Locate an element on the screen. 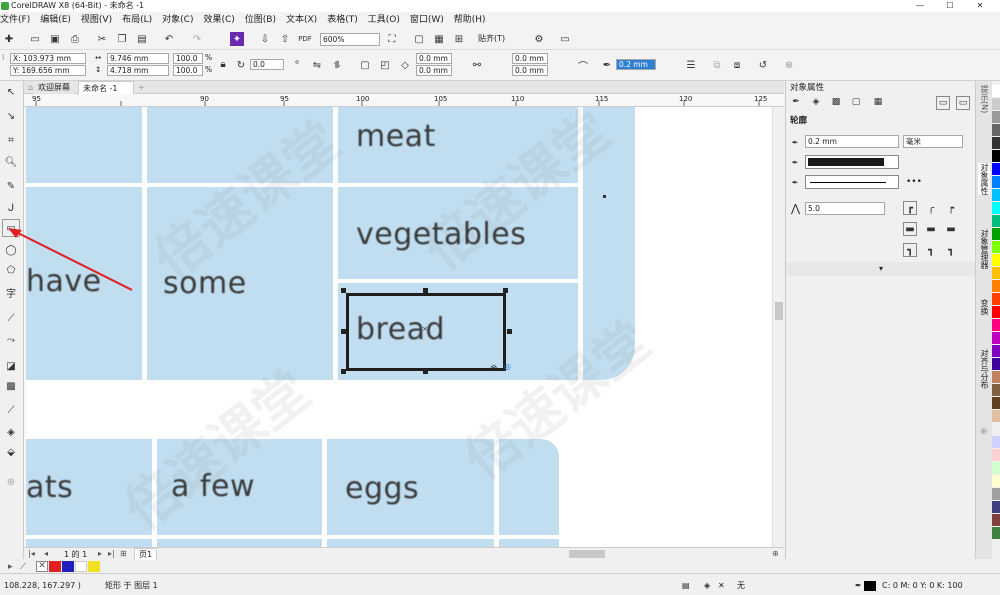  tab-align-distribute: 对齐与分布 is located at coordinates (984, 369).